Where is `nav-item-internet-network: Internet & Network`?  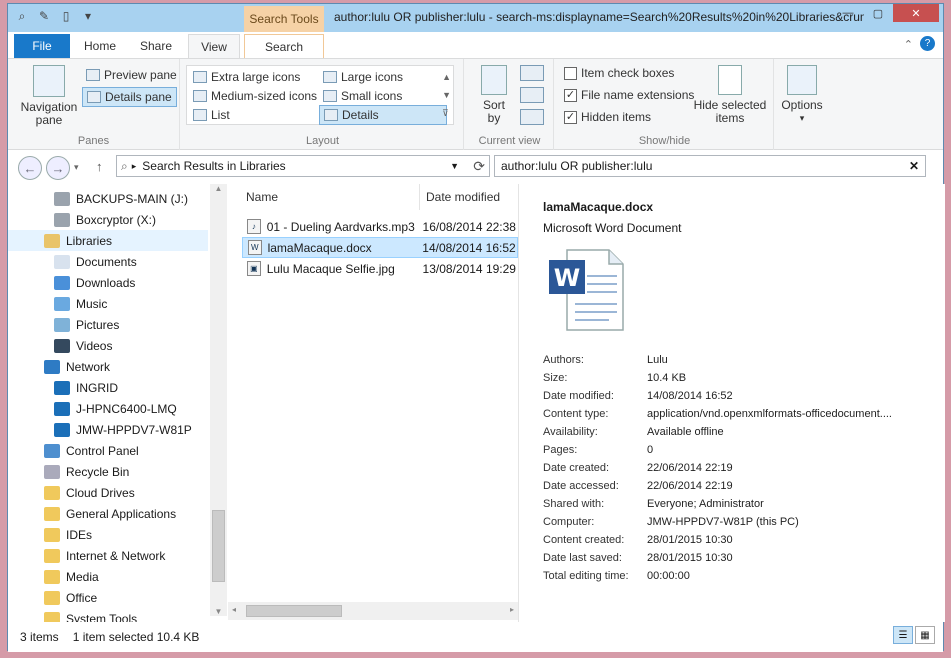 nav-item-internet-network: Internet & Network is located at coordinates (108, 555).